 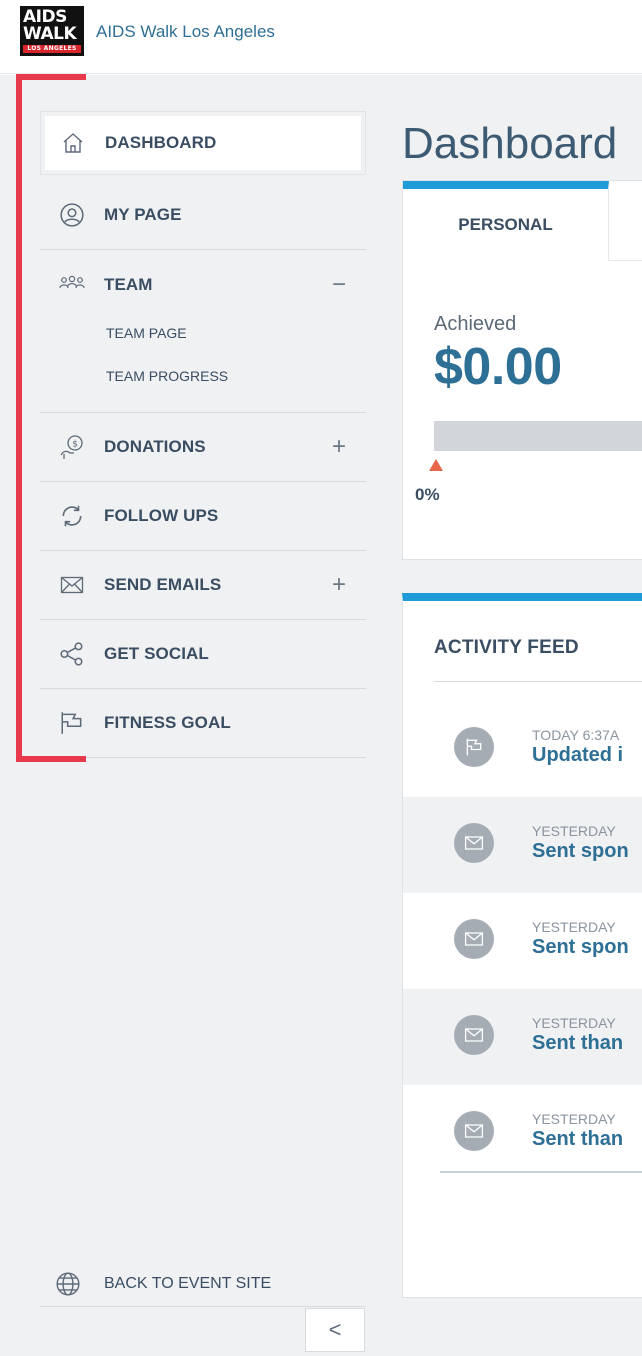 I want to click on back-to-event-site-link: BACK TO EVENT SITE, so click(x=203, y=1284).